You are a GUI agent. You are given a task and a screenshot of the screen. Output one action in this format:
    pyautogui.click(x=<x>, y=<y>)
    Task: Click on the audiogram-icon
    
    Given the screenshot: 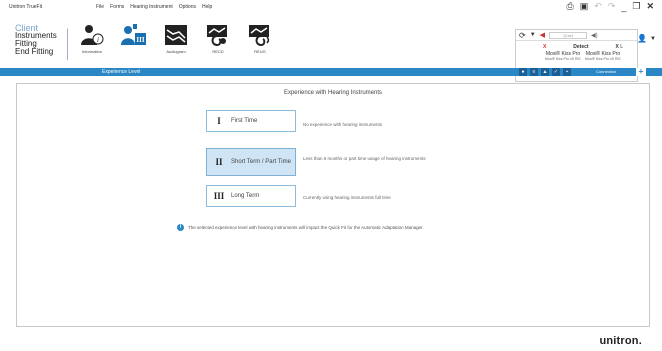 What is the action you would take?
    pyautogui.click(x=176, y=35)
    